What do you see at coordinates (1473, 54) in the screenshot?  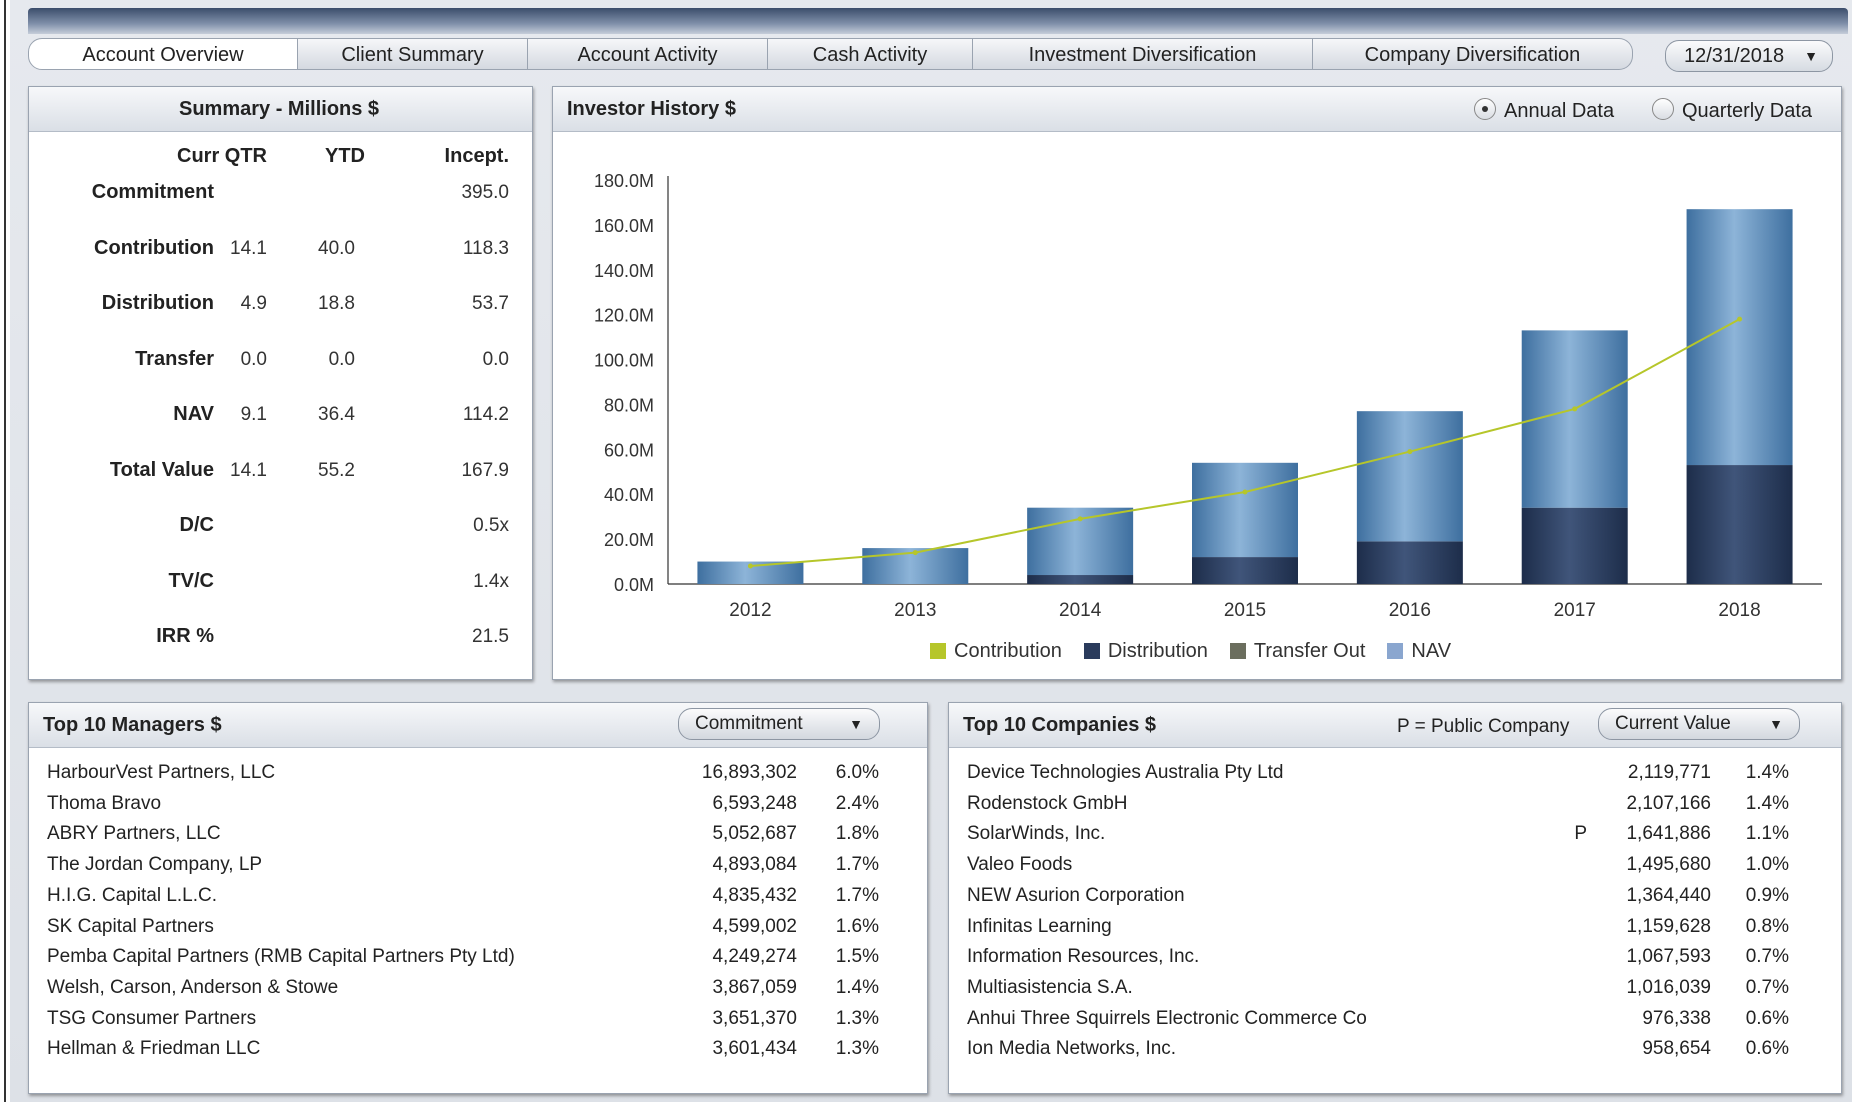 I see `tab-company-diversification: Company Diversification` at bounding box center [1473, 54].